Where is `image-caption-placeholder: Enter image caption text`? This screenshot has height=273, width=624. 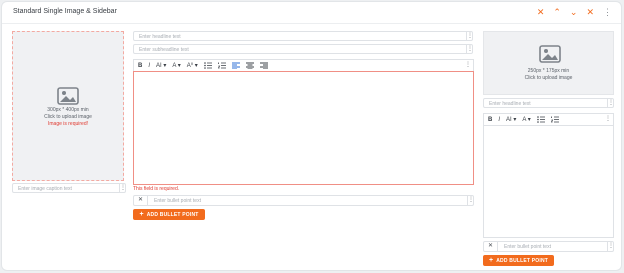 image-caption-placeholder: Enter image caption text is located at coordinates (45, 189).